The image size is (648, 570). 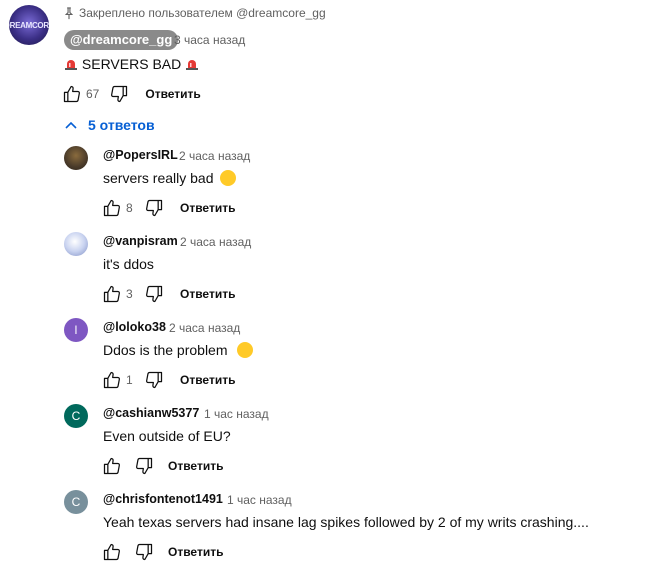 What do you see at coordinates (165, 350) in the screenshot?
I see `reply-text-body: Ddos is the problem` at bounding box center [165, 350].